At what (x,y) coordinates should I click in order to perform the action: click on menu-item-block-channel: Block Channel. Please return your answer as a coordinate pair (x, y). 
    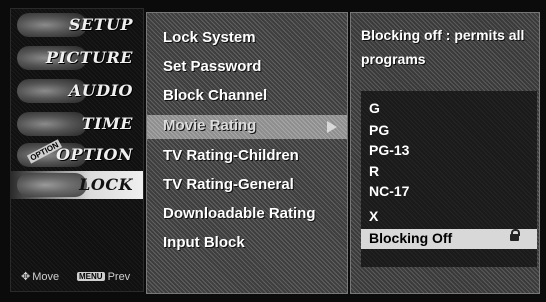
    Looking at the image, I should click on (247, 97).